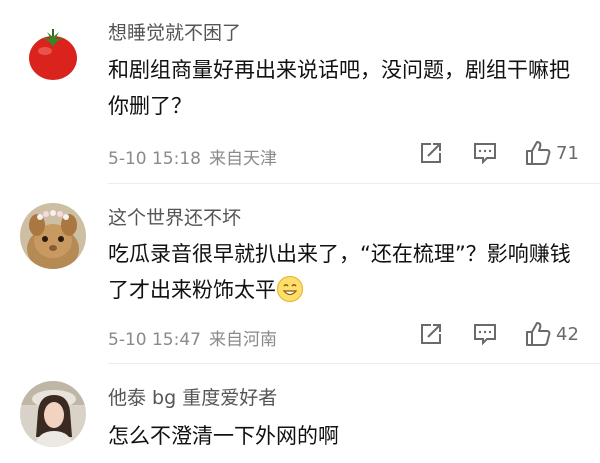 Image resolution: width=600 pixels, height=463 pixels. Describe the element at coordinates (174, 216) in the screenshot. I see `username: 这个世界还不坏` at that location.